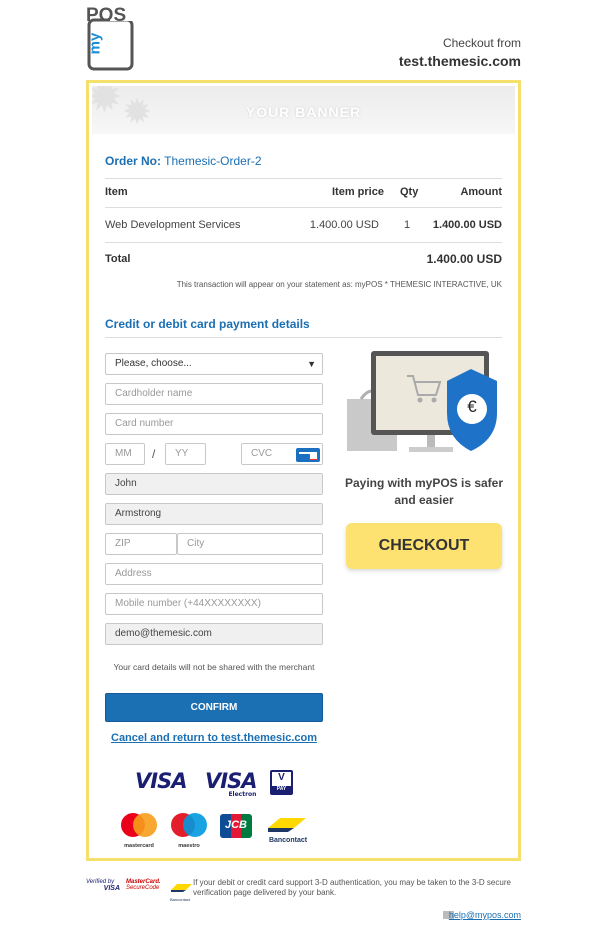 This screenshot has height=932, width=604. Describe the element at coordinates (214, 738) in the screenshot. I see `cancel-link: Cancel and return to test.themesic.com` at that location.